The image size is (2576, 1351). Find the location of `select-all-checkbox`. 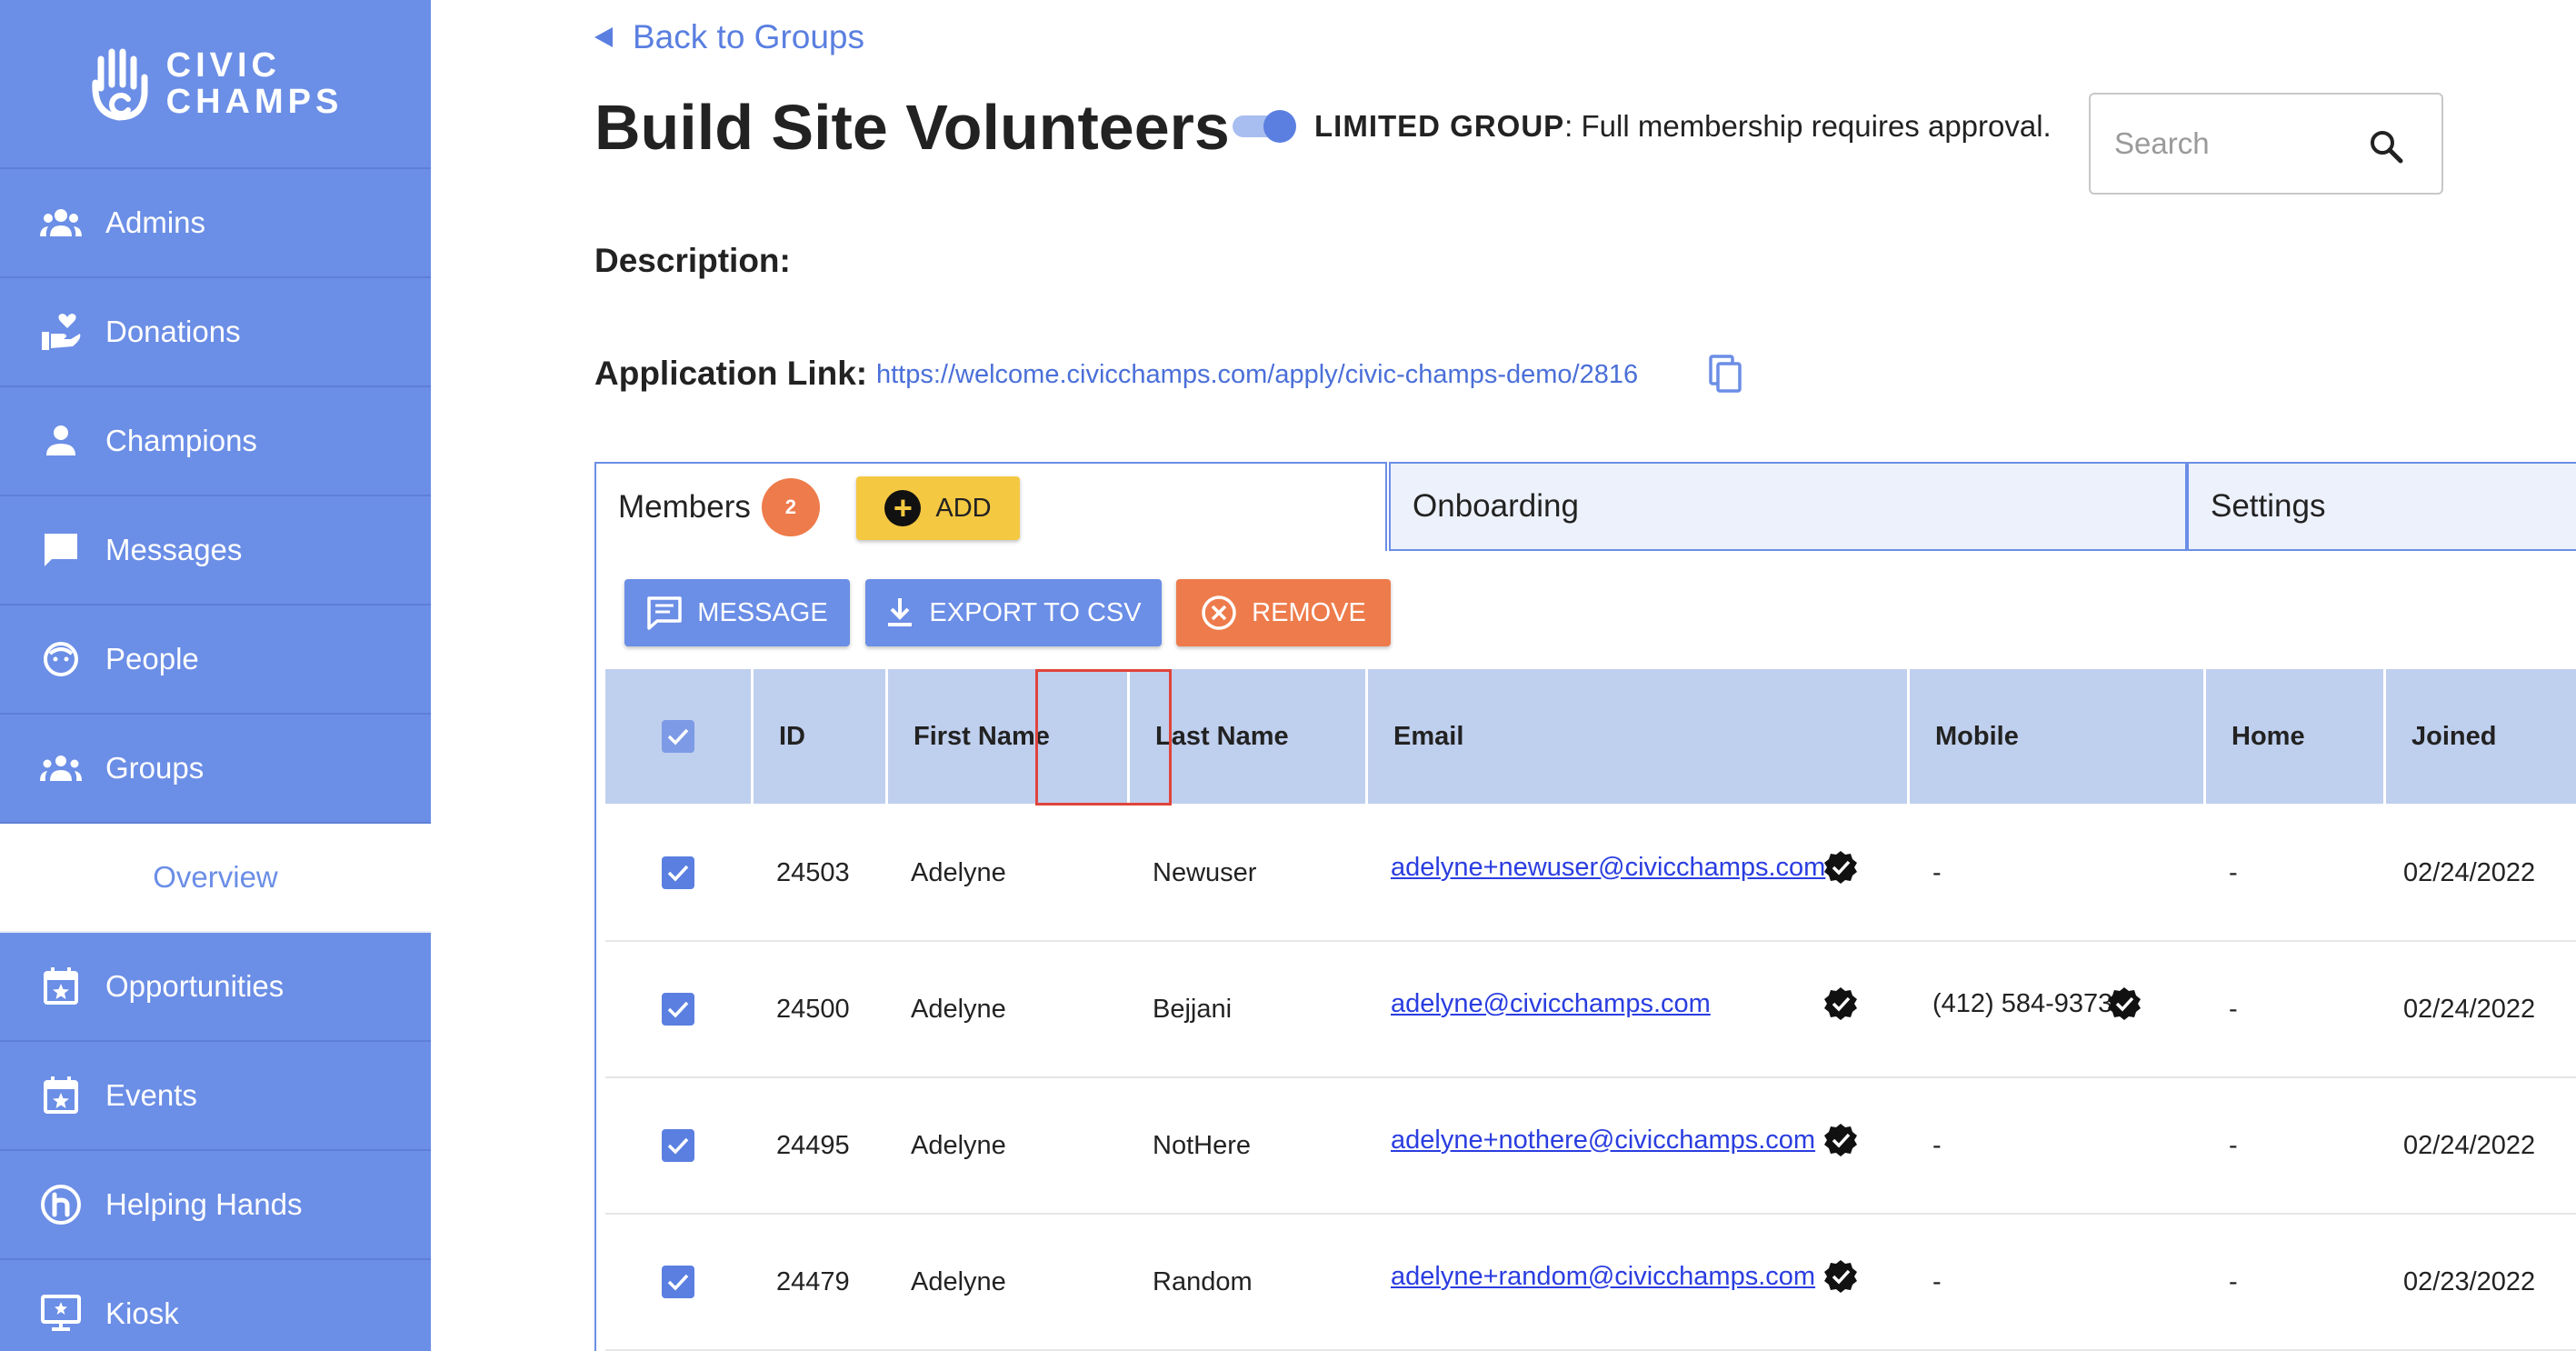

select-all-checkbox is located at coordinates (678, 737).